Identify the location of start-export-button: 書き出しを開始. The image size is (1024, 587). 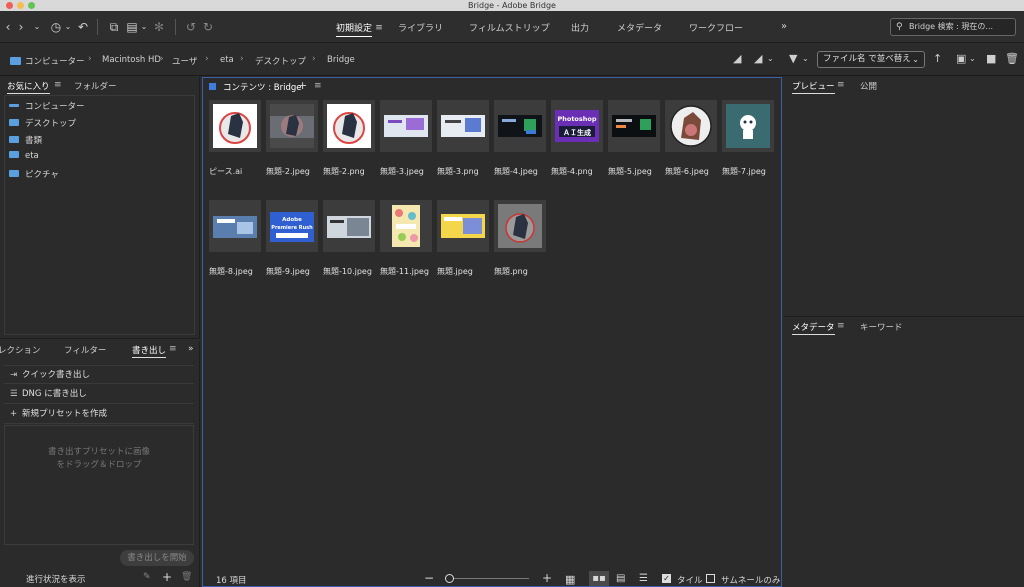
(157, 558).